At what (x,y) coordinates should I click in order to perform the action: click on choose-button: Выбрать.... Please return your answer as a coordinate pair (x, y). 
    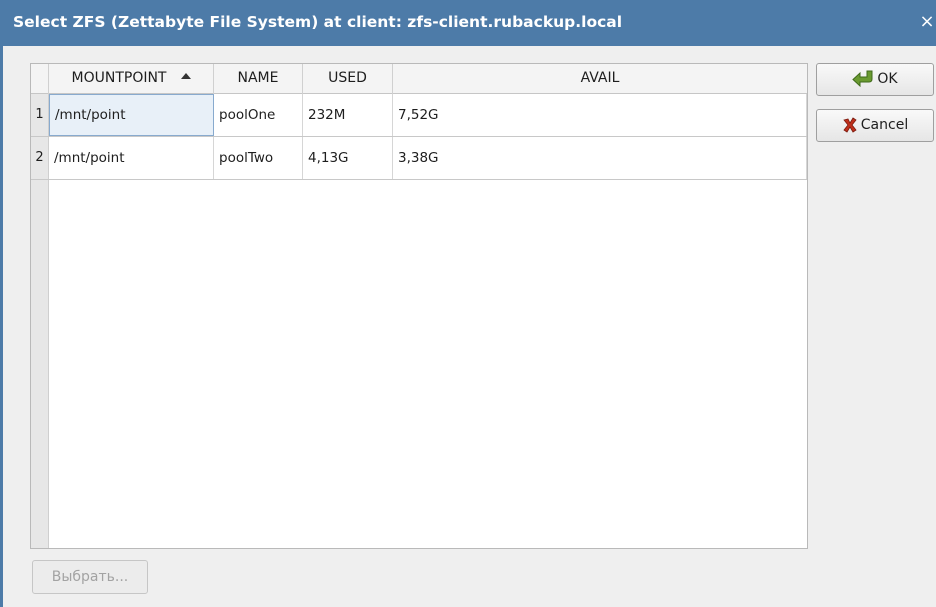
    Looking at the image, I should click on (90, 577).